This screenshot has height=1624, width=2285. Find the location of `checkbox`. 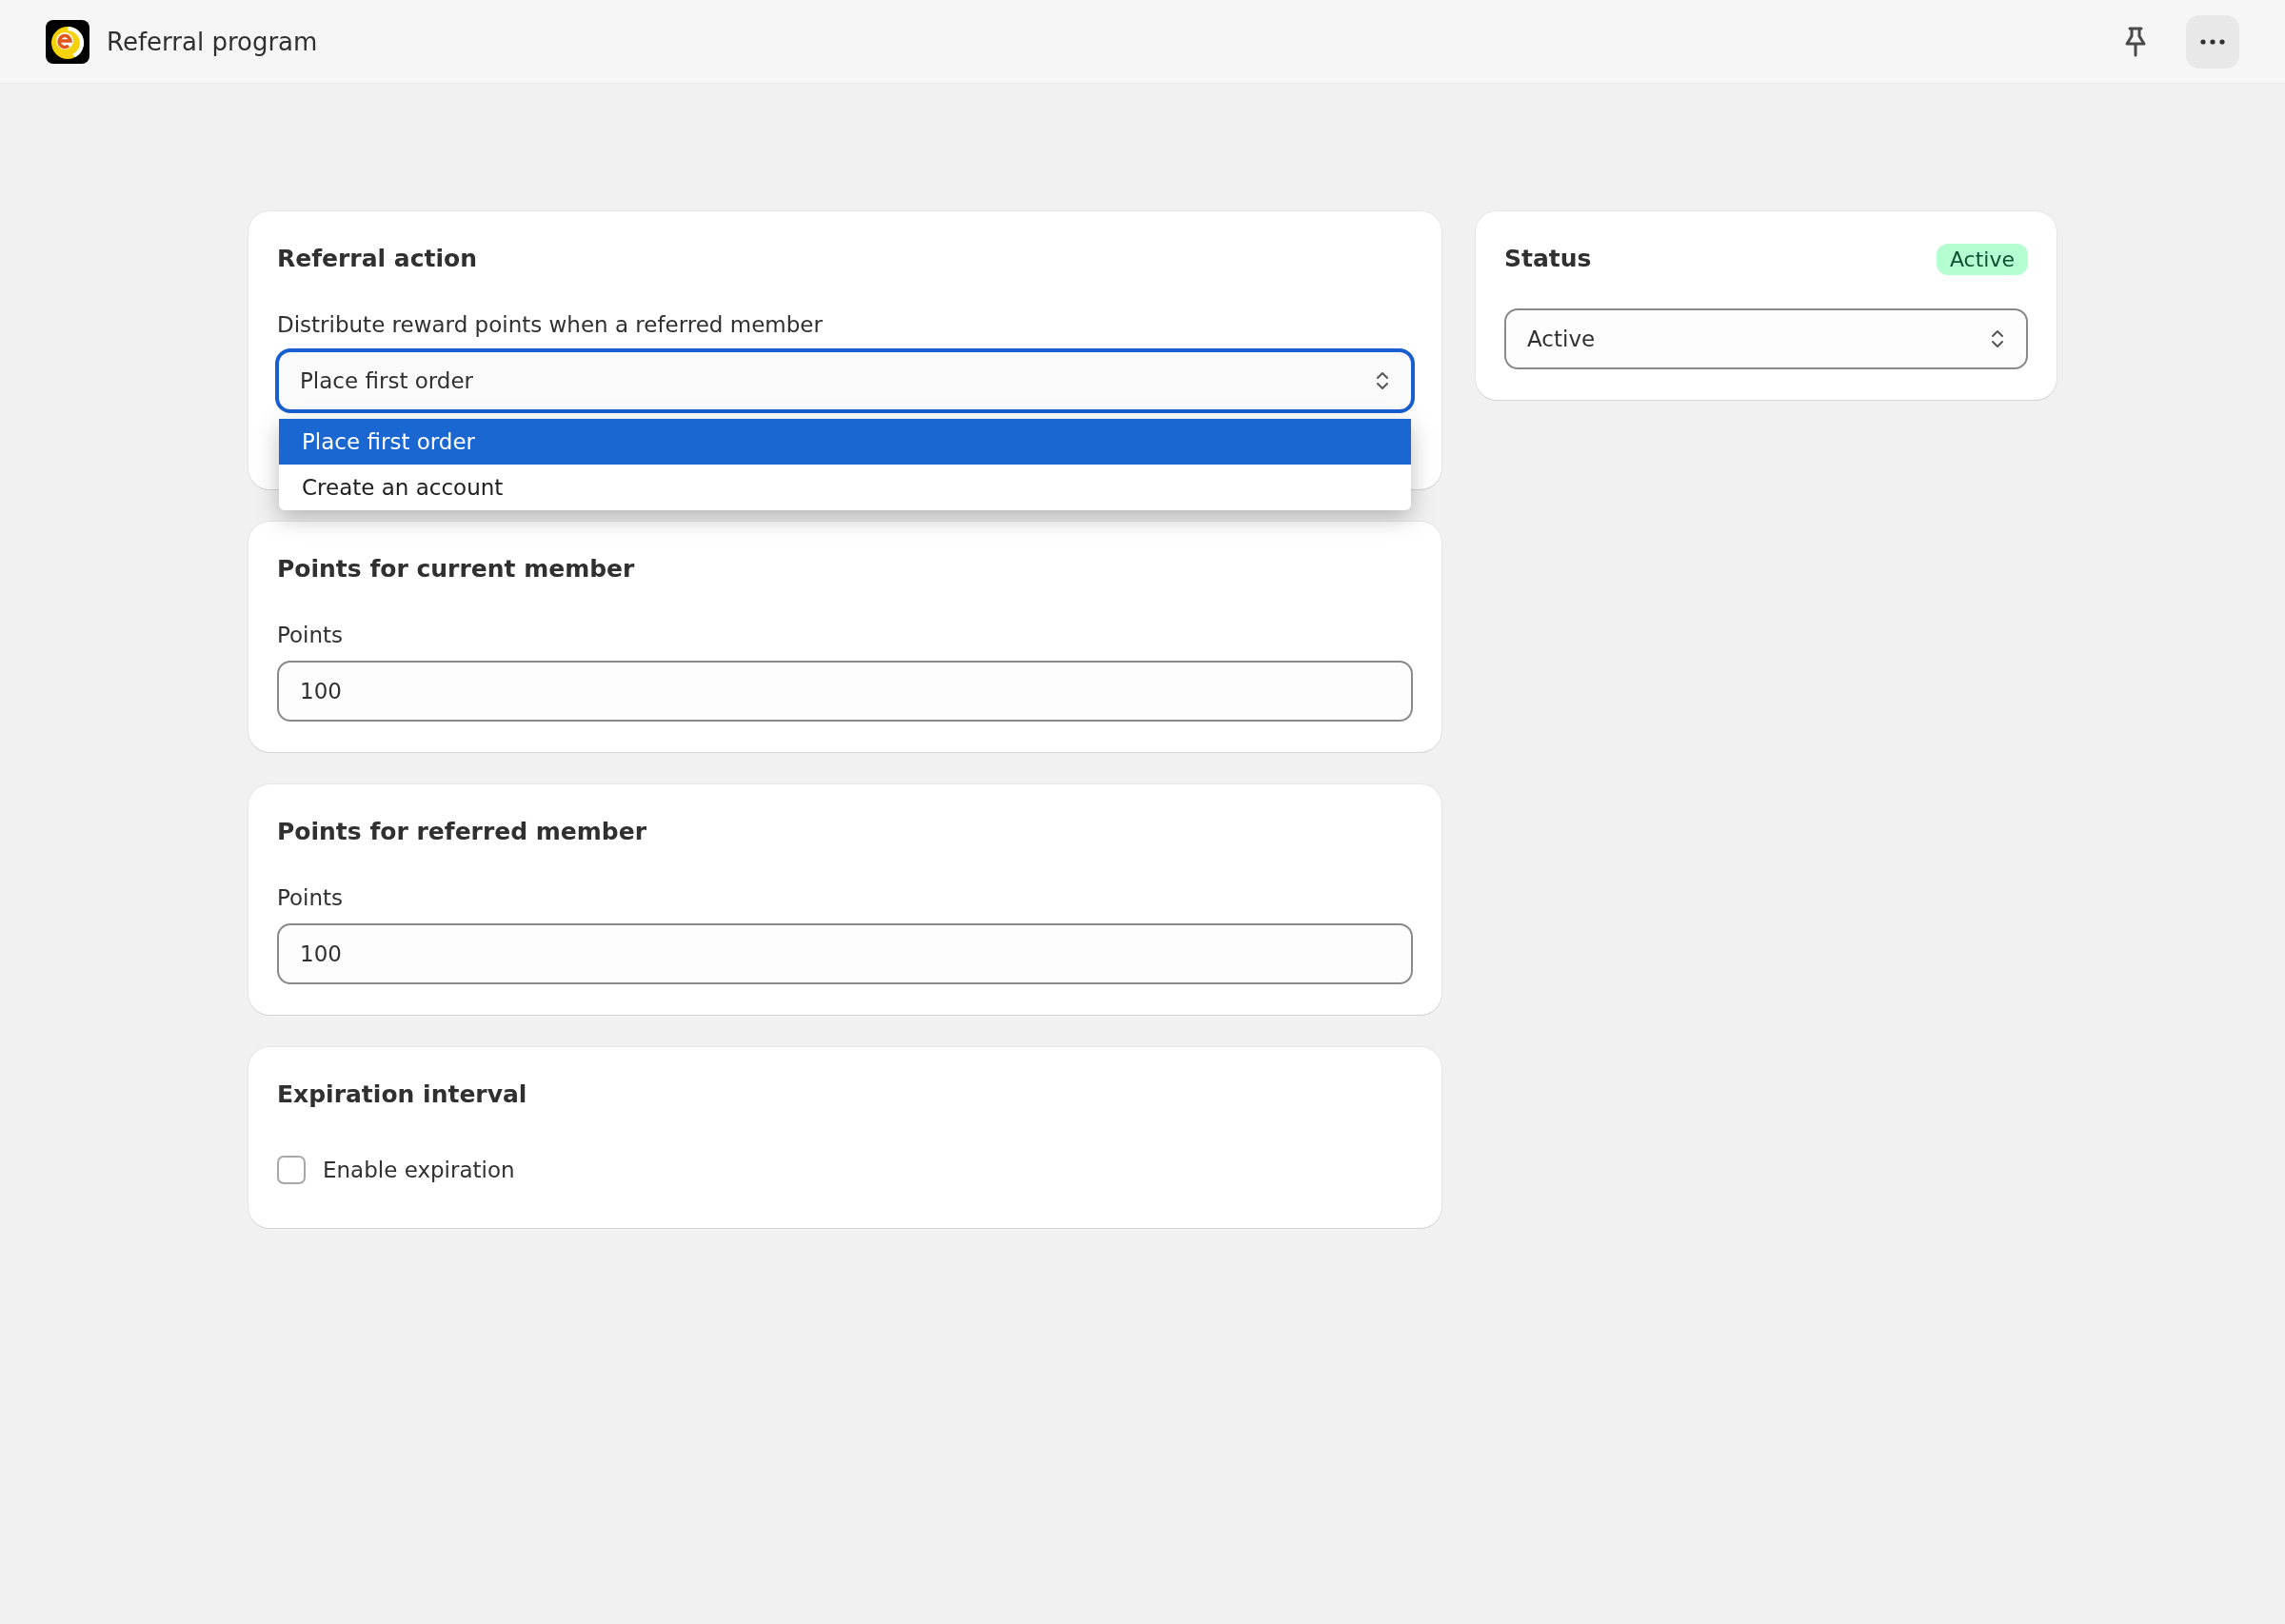

checkbox is located at coordinates (291, 1170).